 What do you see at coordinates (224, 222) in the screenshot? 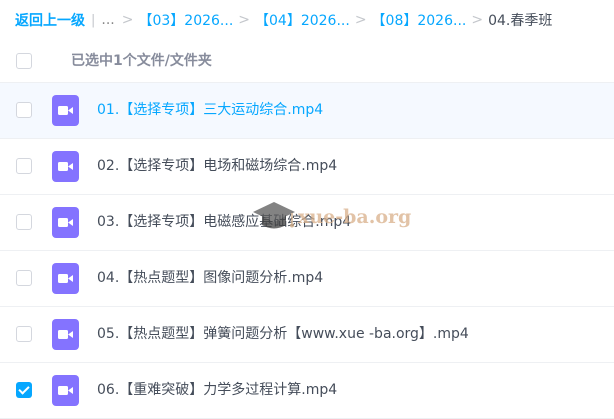
I see `file-name: 03.【选择专项】电磁感应基础综合.mp4` at bounding box center [224, 222].